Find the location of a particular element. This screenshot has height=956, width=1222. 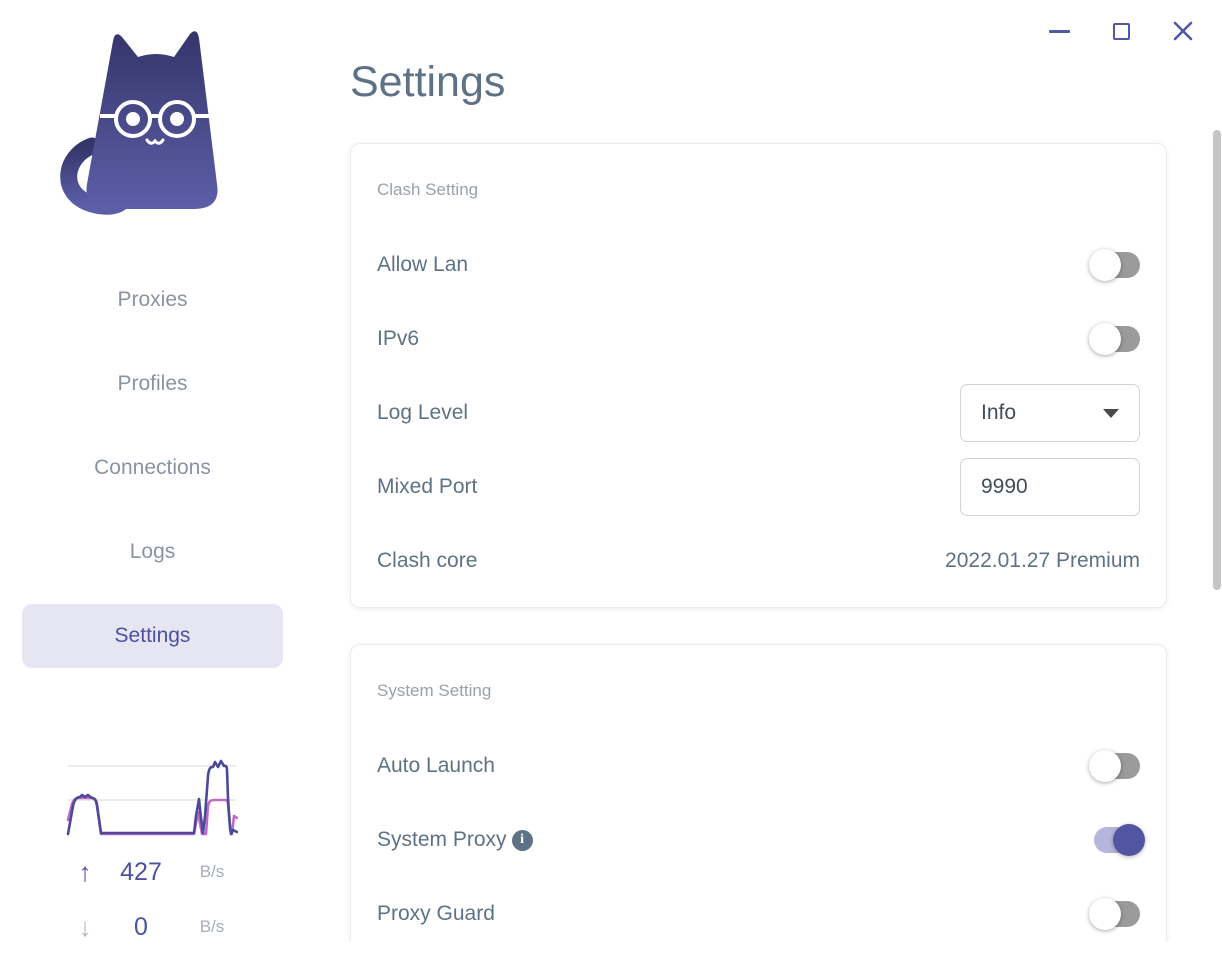

proxy-guard-row: Proxy Guard is located at coordinates (758, 914).